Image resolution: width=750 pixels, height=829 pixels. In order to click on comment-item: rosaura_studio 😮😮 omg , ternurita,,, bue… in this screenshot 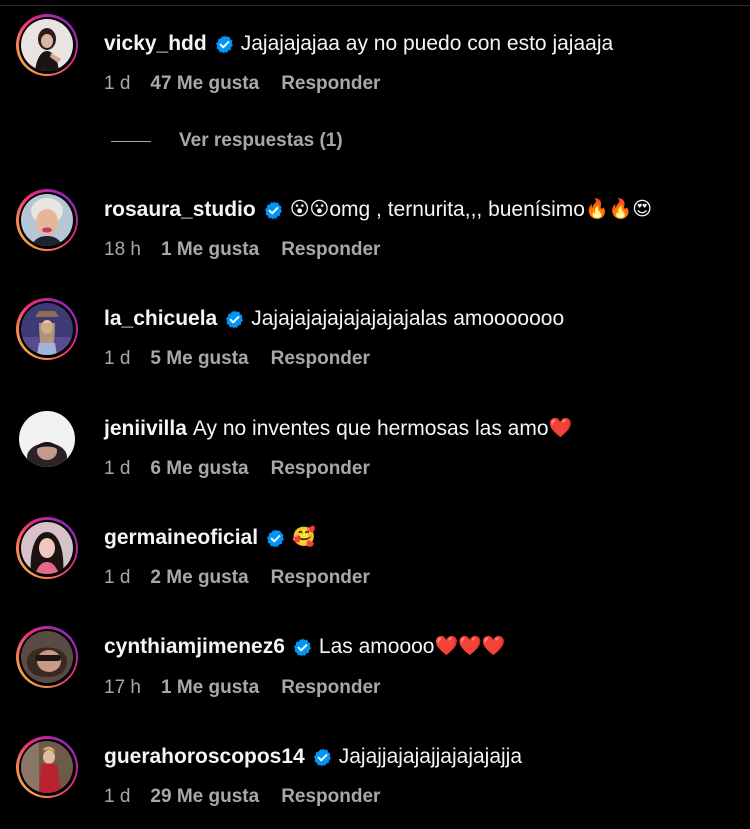, I will do `click(375, 226)`.